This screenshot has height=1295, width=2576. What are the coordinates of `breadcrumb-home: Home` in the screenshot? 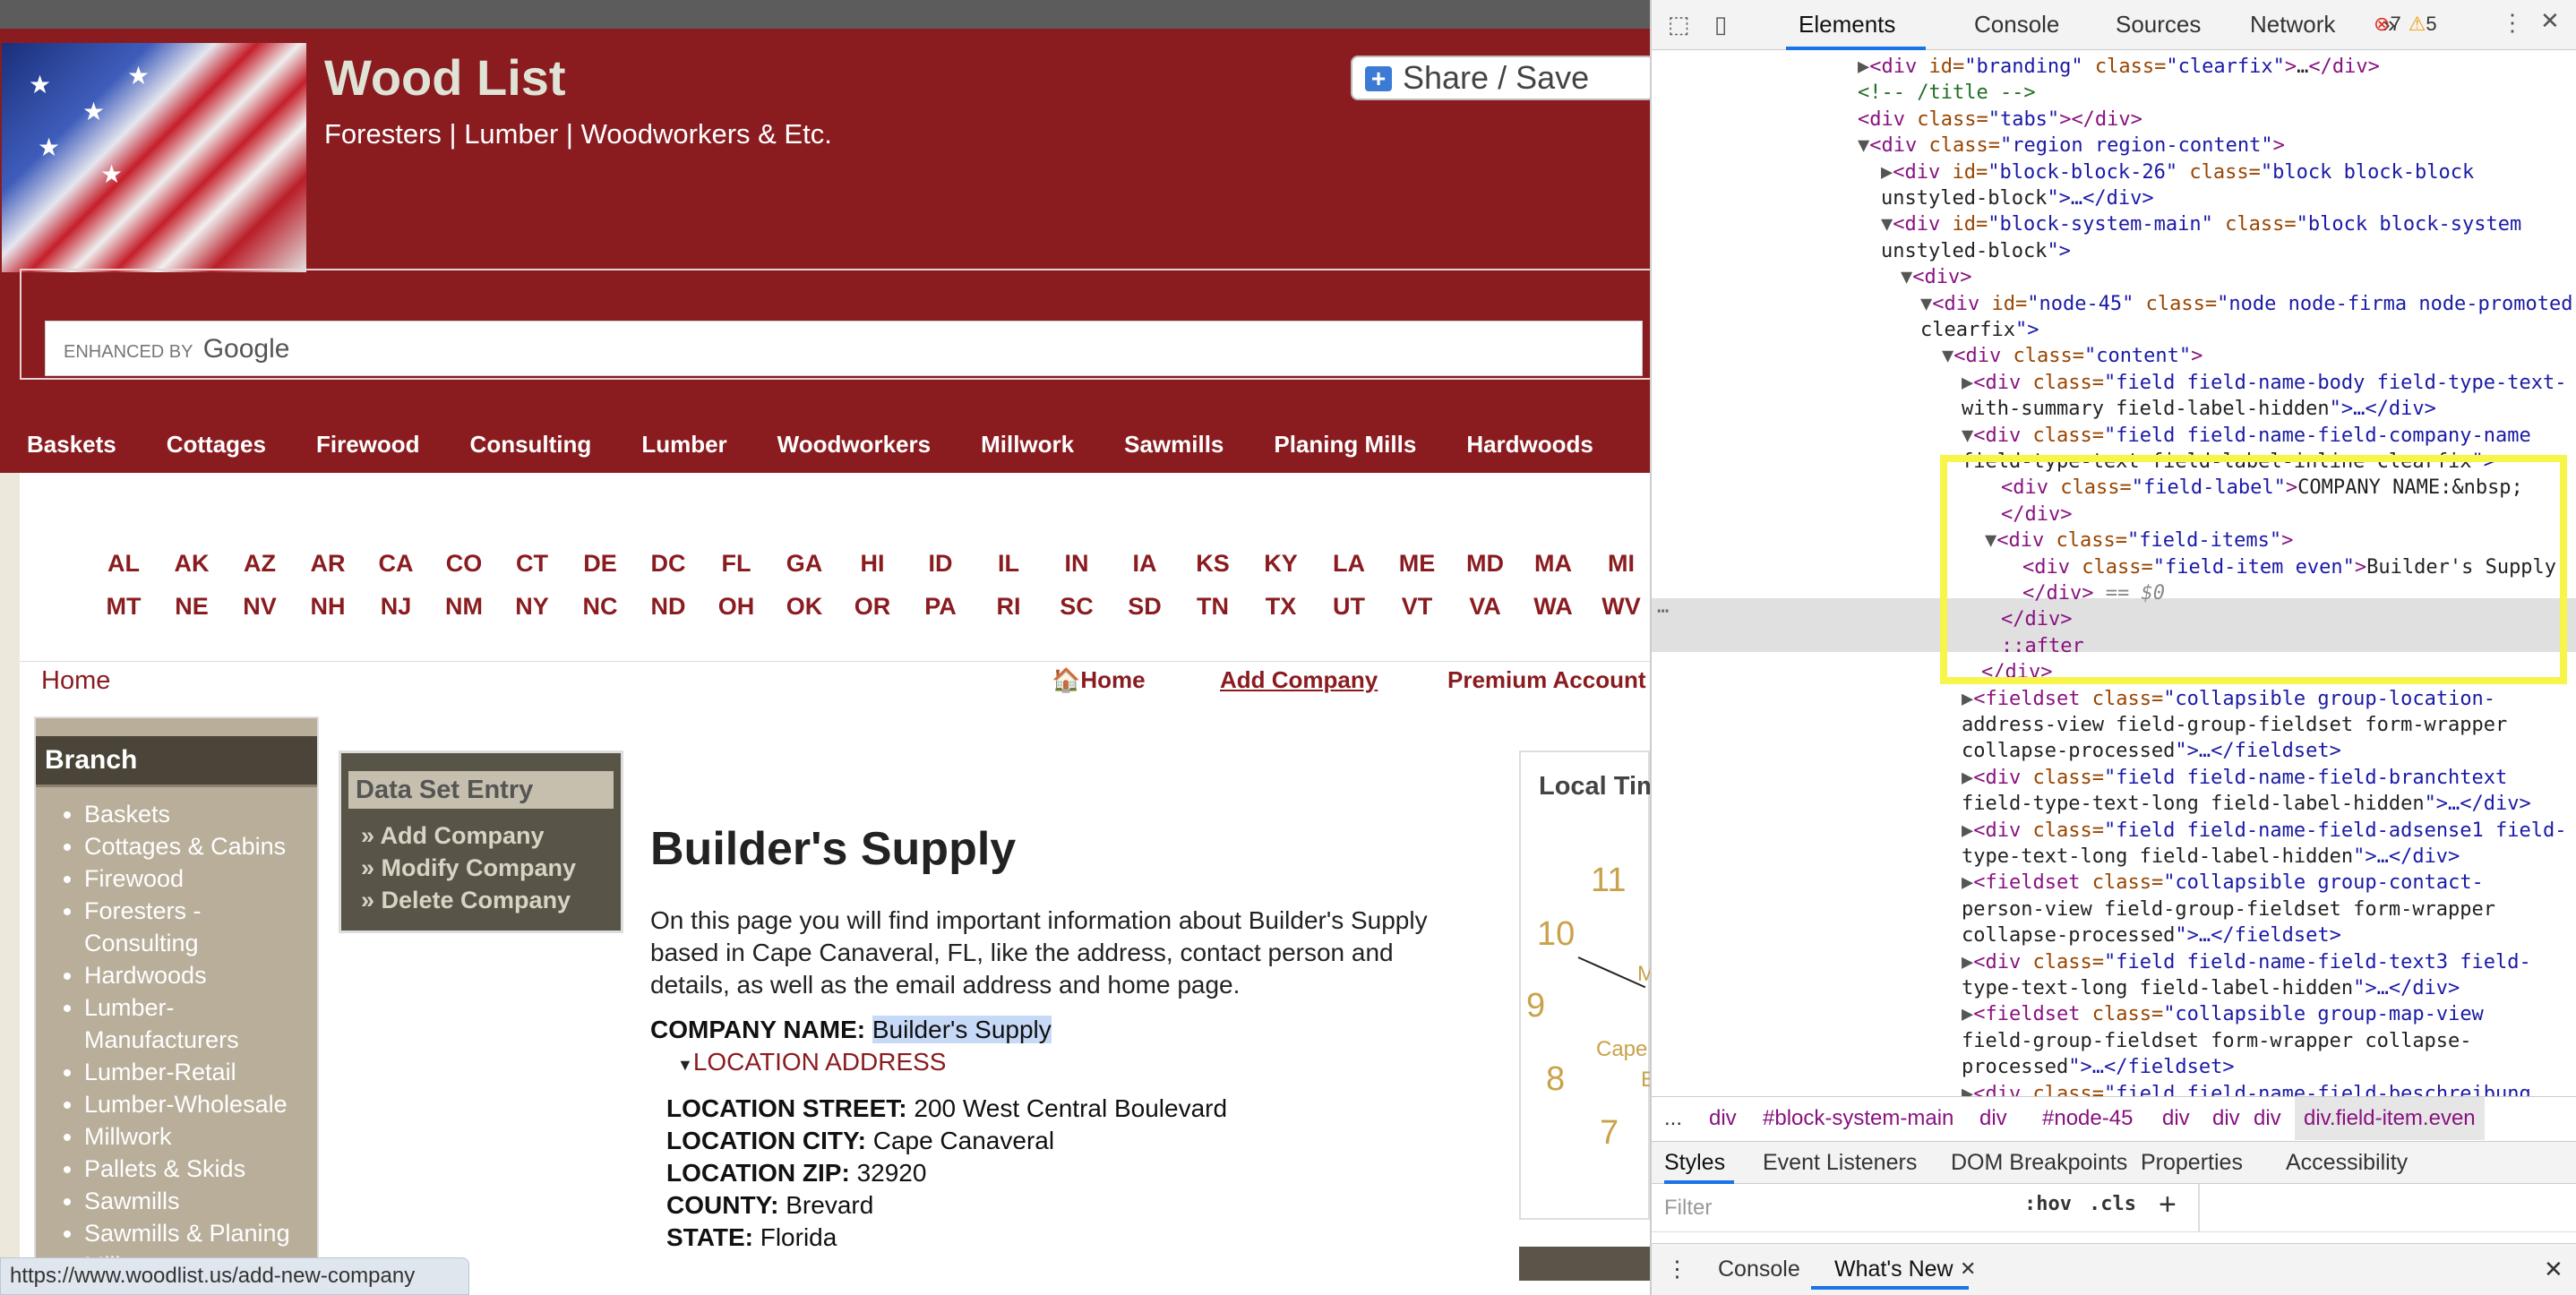 It's located at (75, 681).